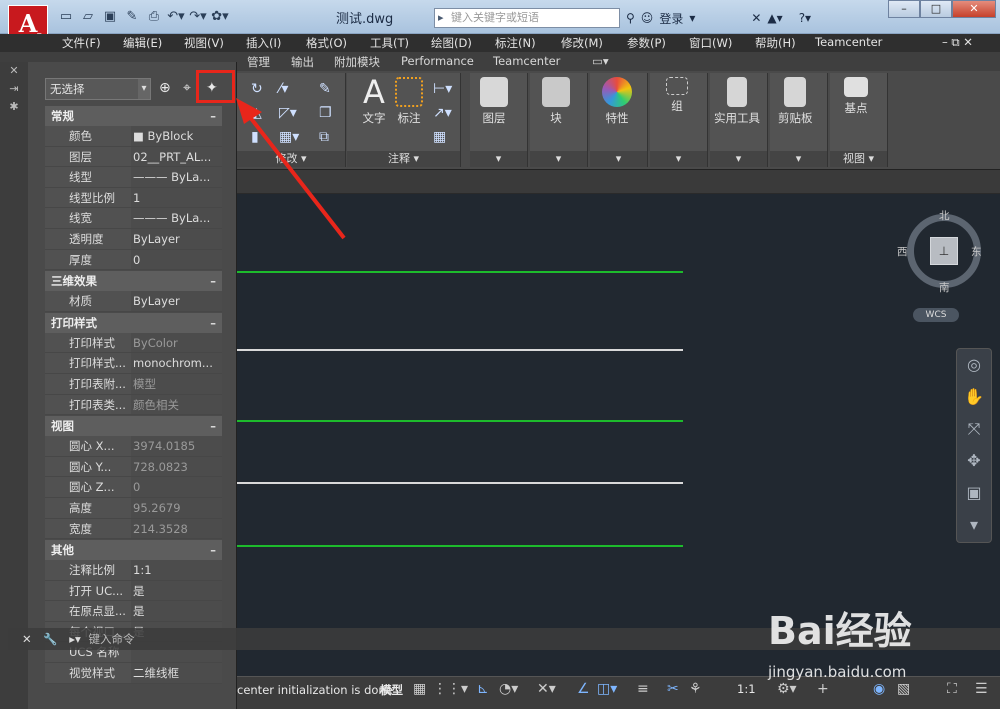 The width and height of the screenshot is (1000, 709). Describe the element at coordinates (904, 9) in the screenshot. I see `minimize-button: –` at that location.